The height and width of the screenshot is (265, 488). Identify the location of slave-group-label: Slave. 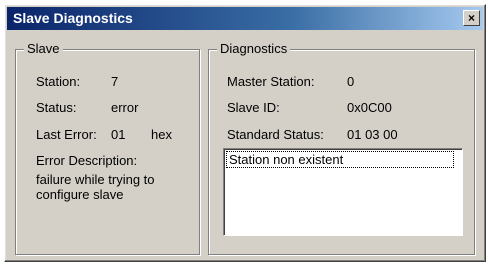
(43, 48).